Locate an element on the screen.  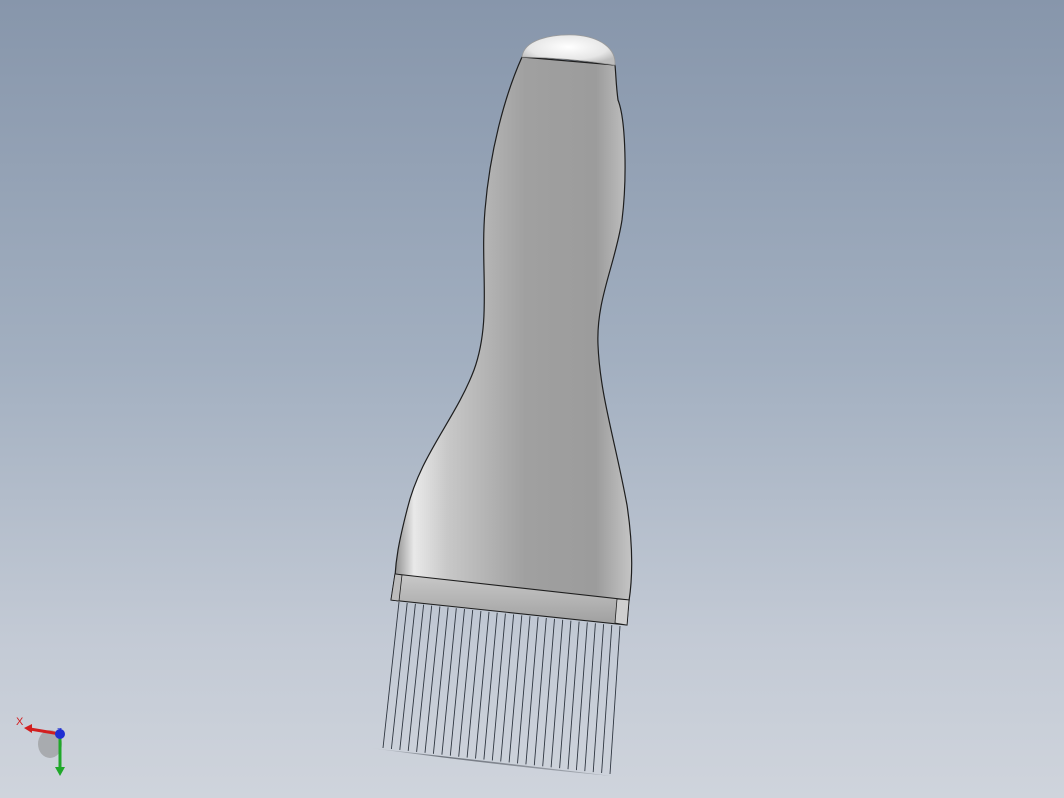
bristles is located at coordinates (501, 688).